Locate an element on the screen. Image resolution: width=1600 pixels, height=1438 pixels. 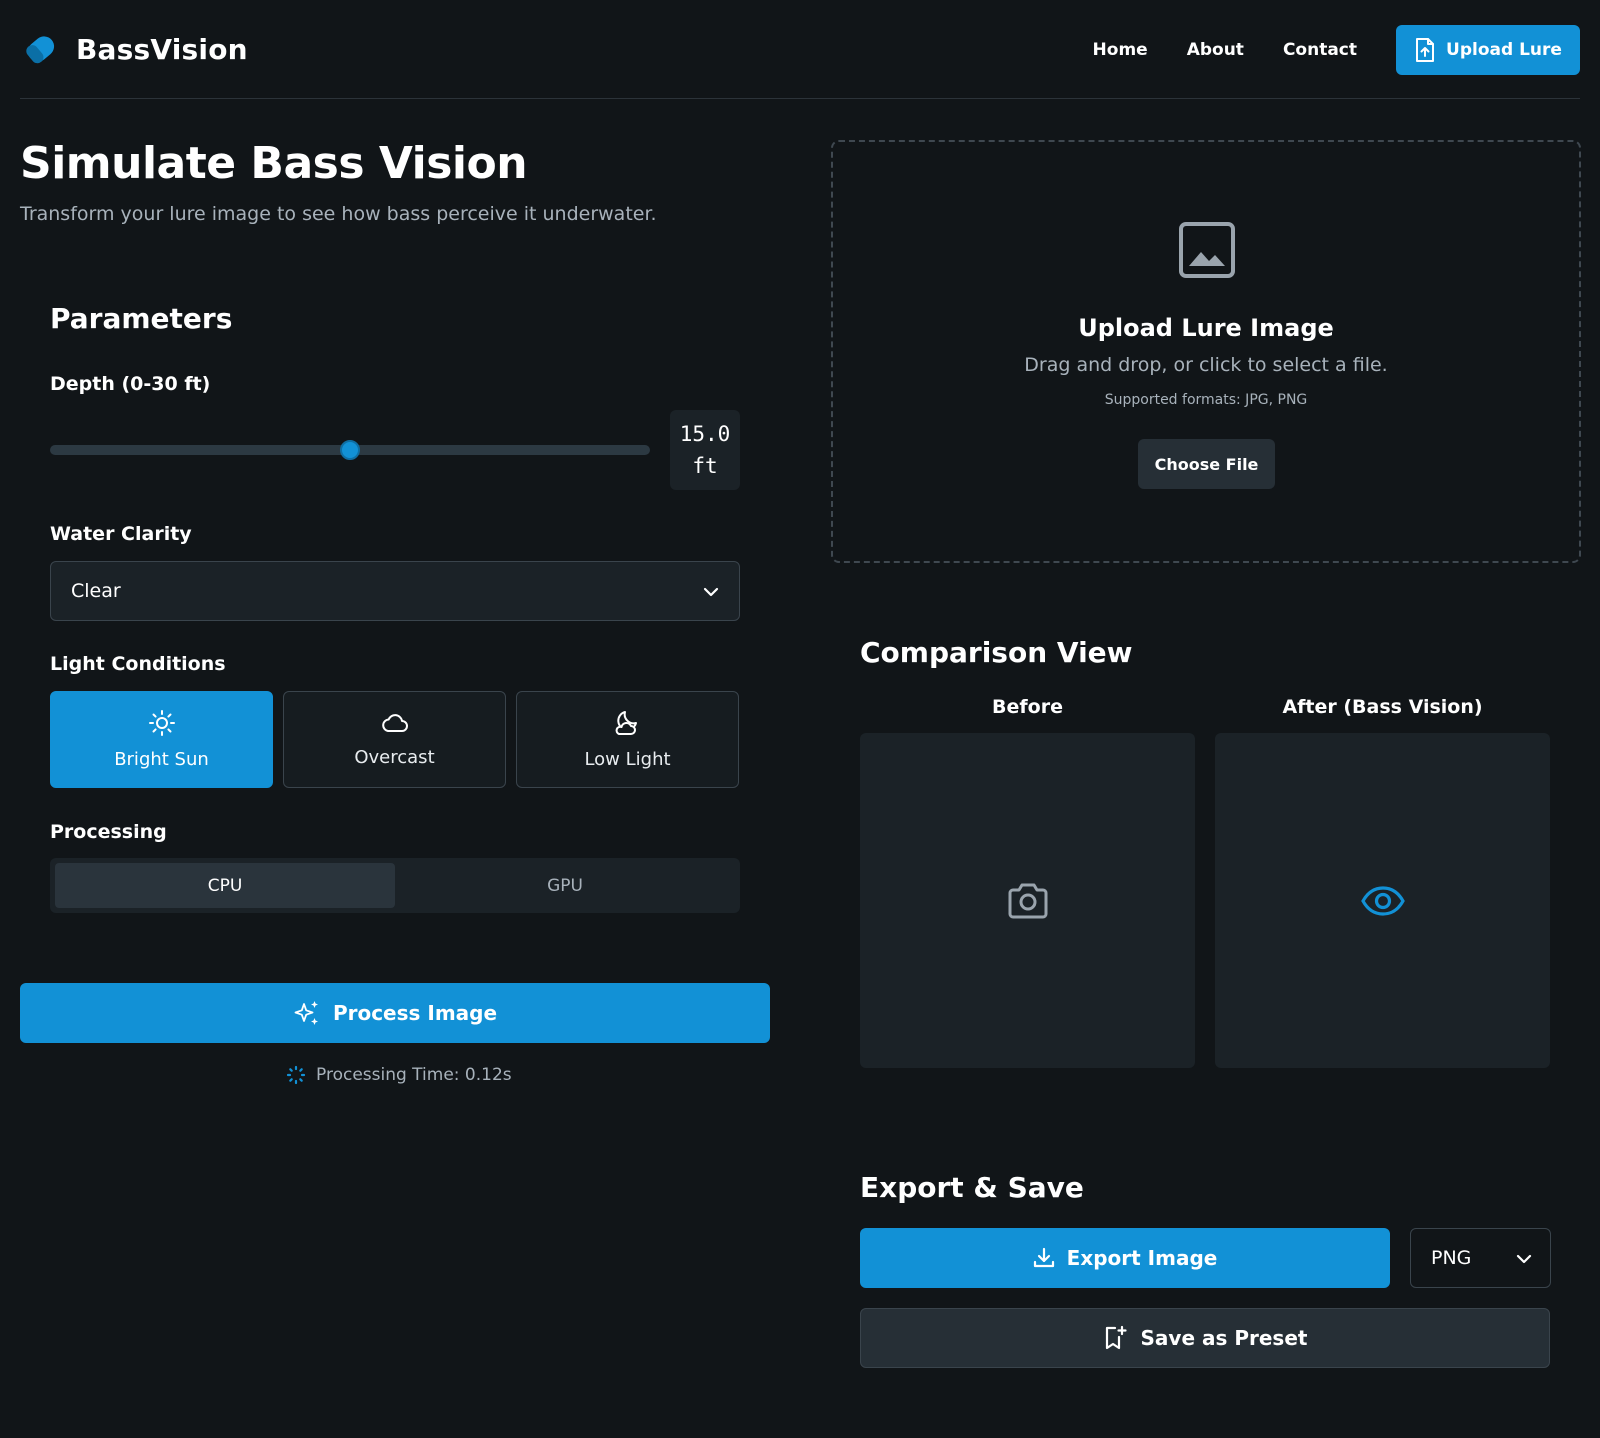
before-image-panel is located at coordinates (1027, 900).